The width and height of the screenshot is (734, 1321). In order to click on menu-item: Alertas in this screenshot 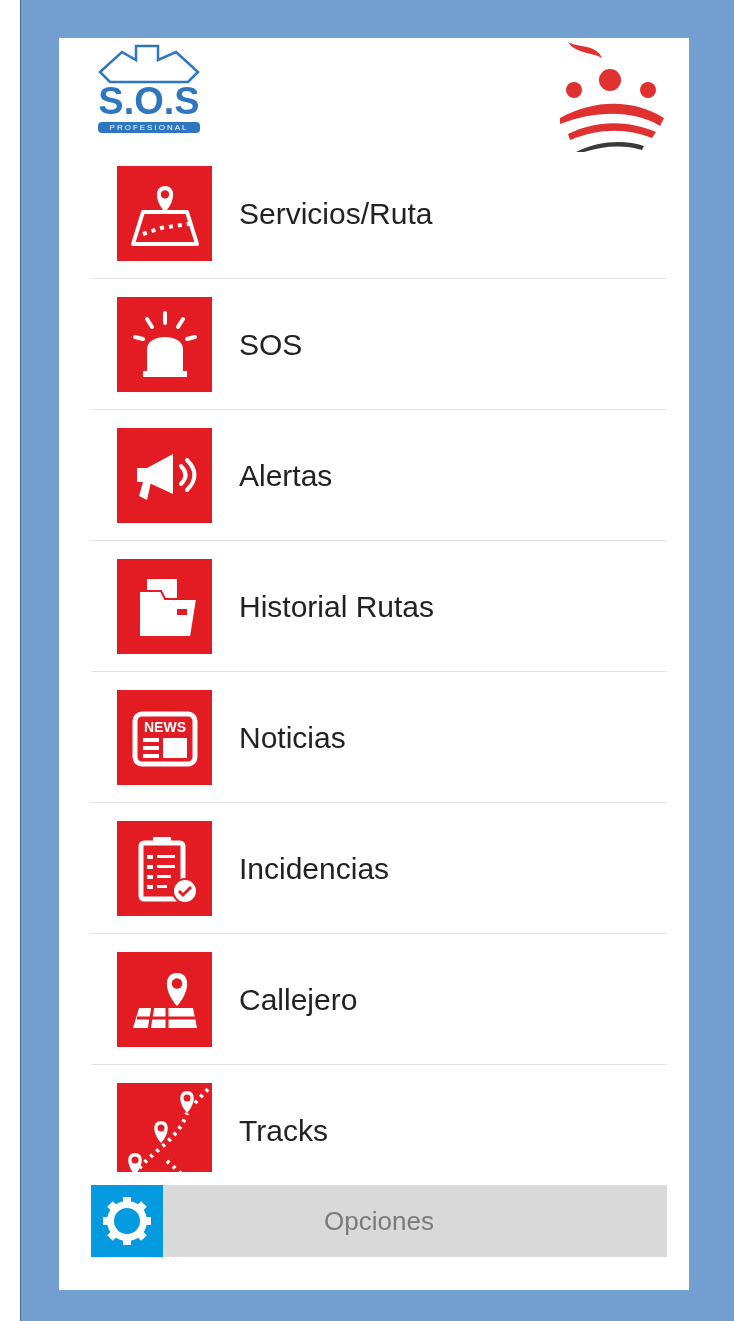, I will do `click(379, 475)`.